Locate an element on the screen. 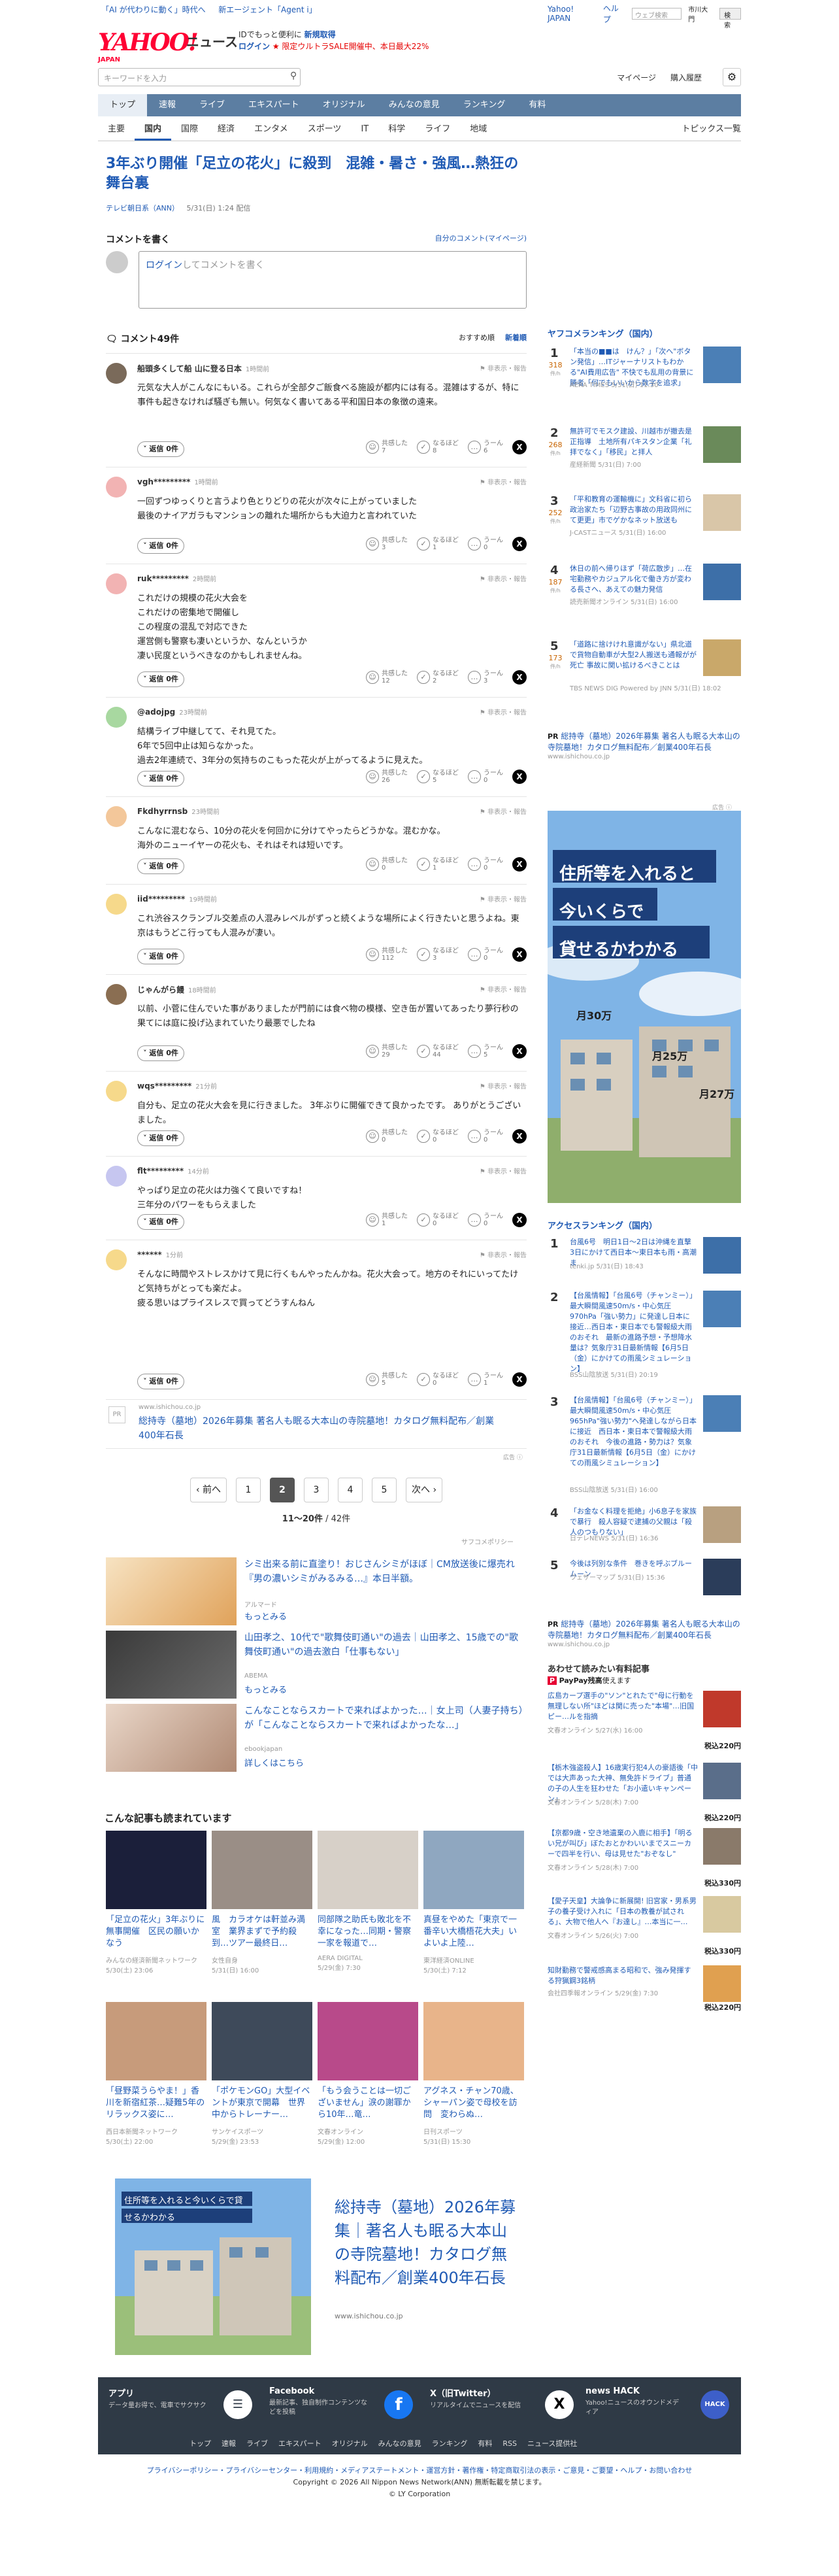 The image size is (839, 2576). vote-hmm-button: … うーん 3 is located at coordinates (485, 677).